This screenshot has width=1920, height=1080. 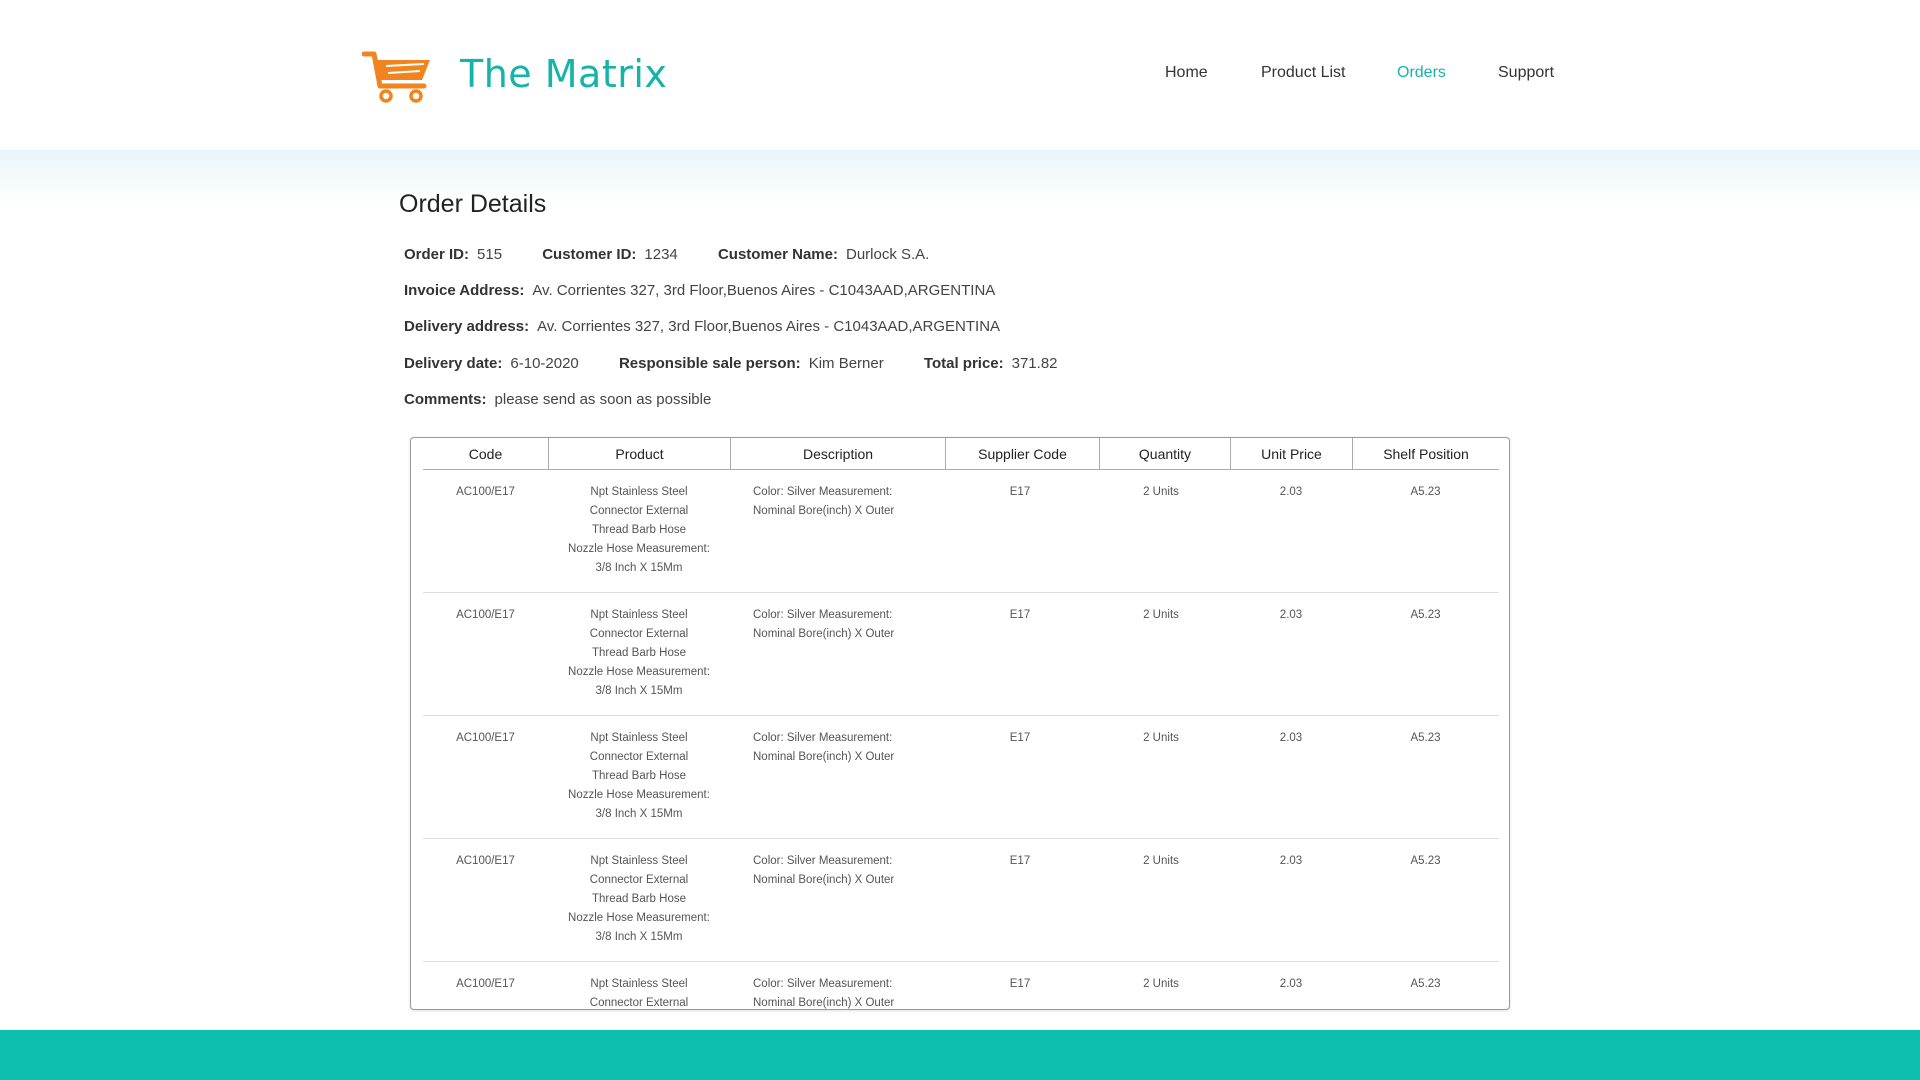 What do you see at coordinates (963, 363) in the screenshot?
I see `total-price-label: Total price:` at bounding box center [963, 363].